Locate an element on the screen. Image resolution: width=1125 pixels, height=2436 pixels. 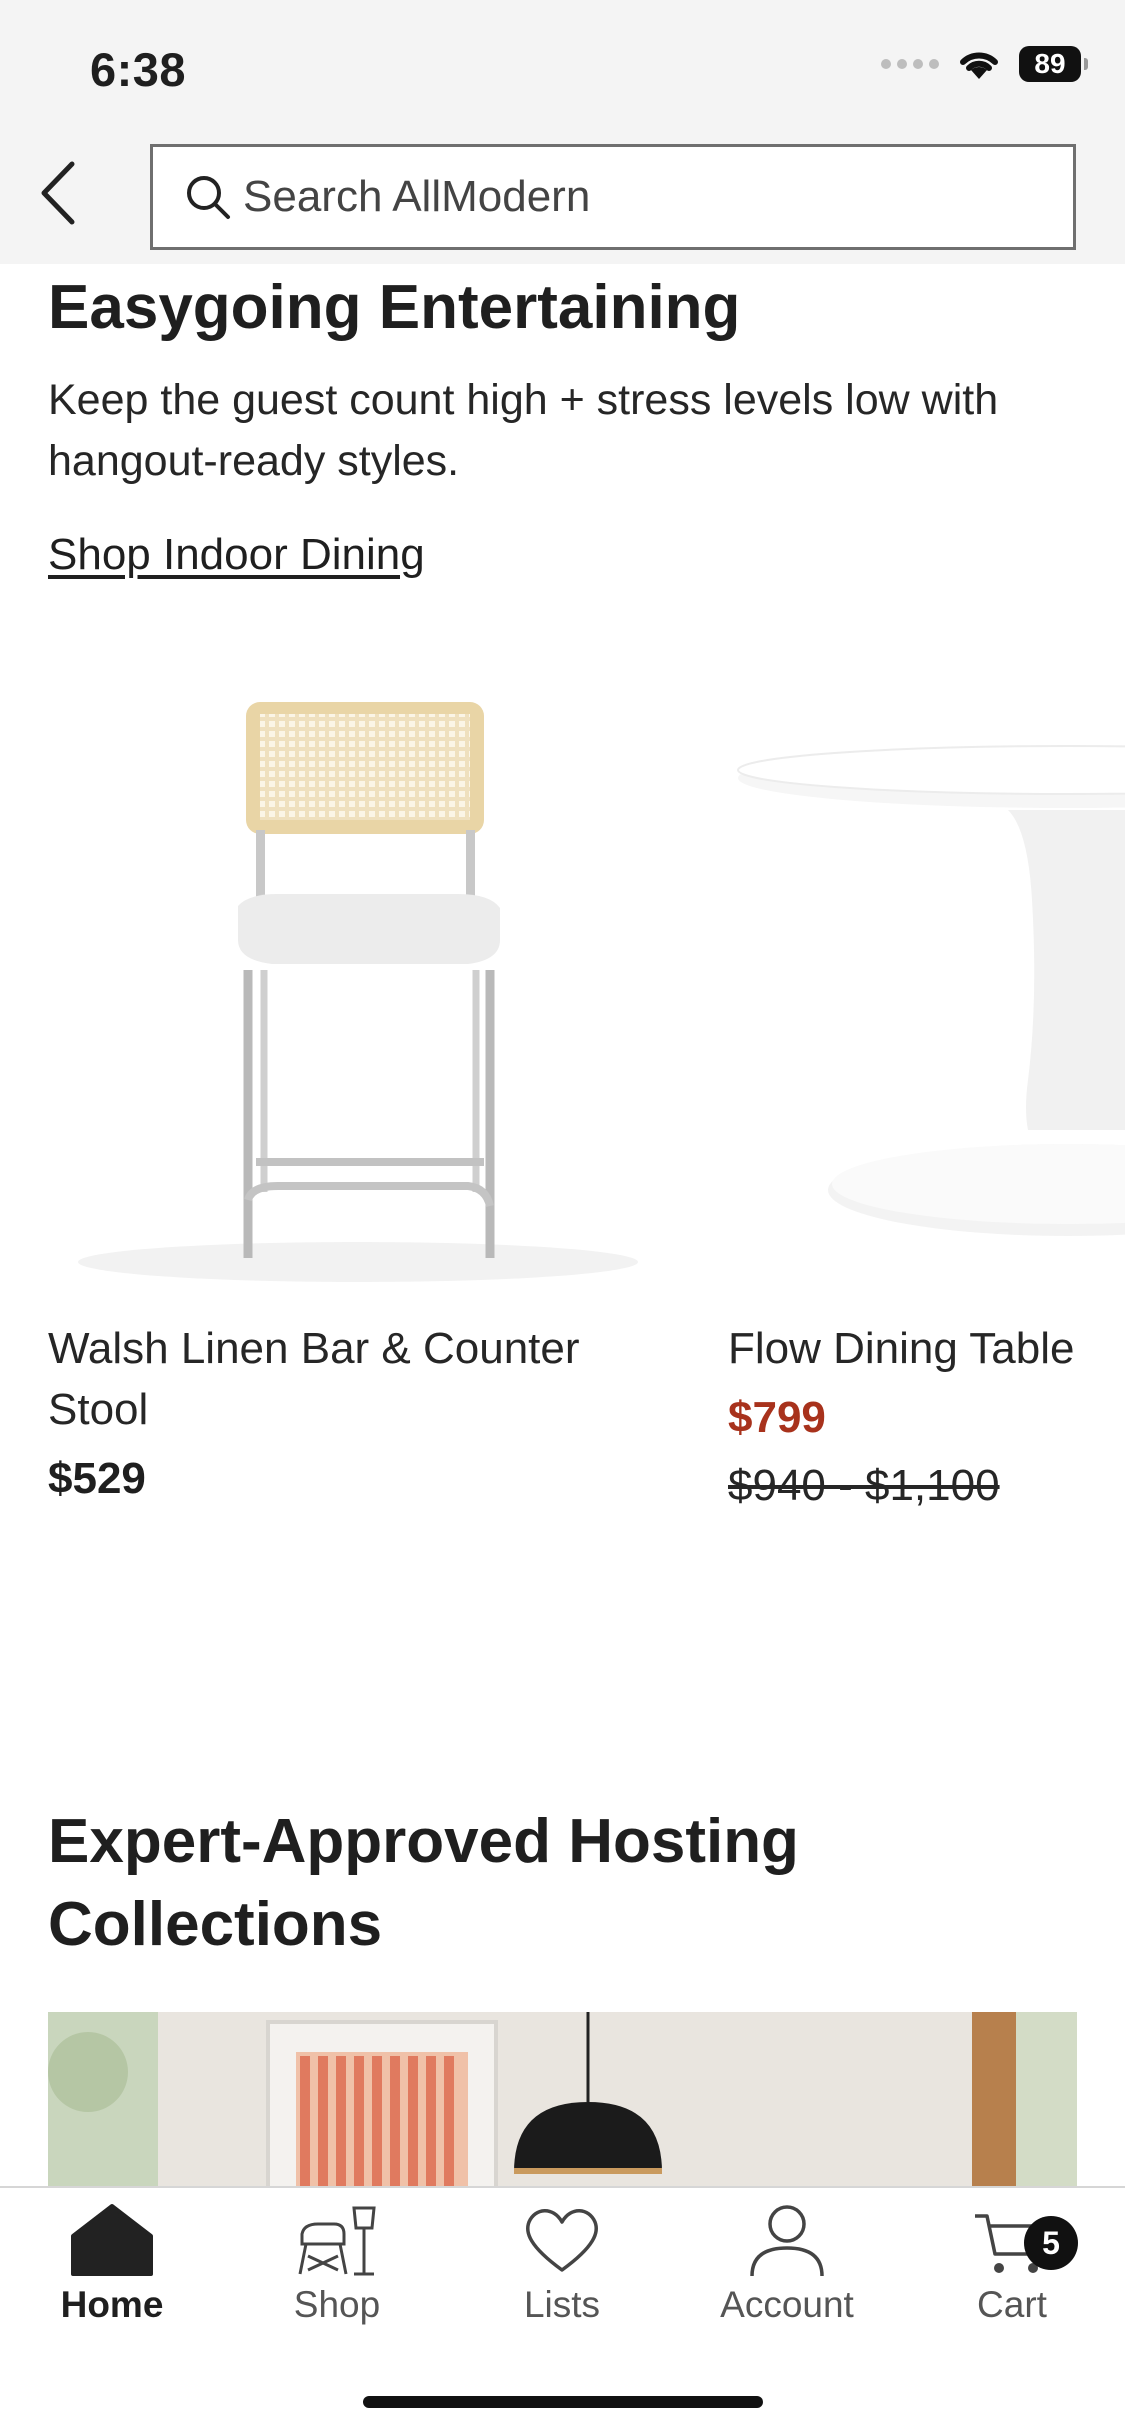
bar-stool-image is located at coordinates (358, 992).